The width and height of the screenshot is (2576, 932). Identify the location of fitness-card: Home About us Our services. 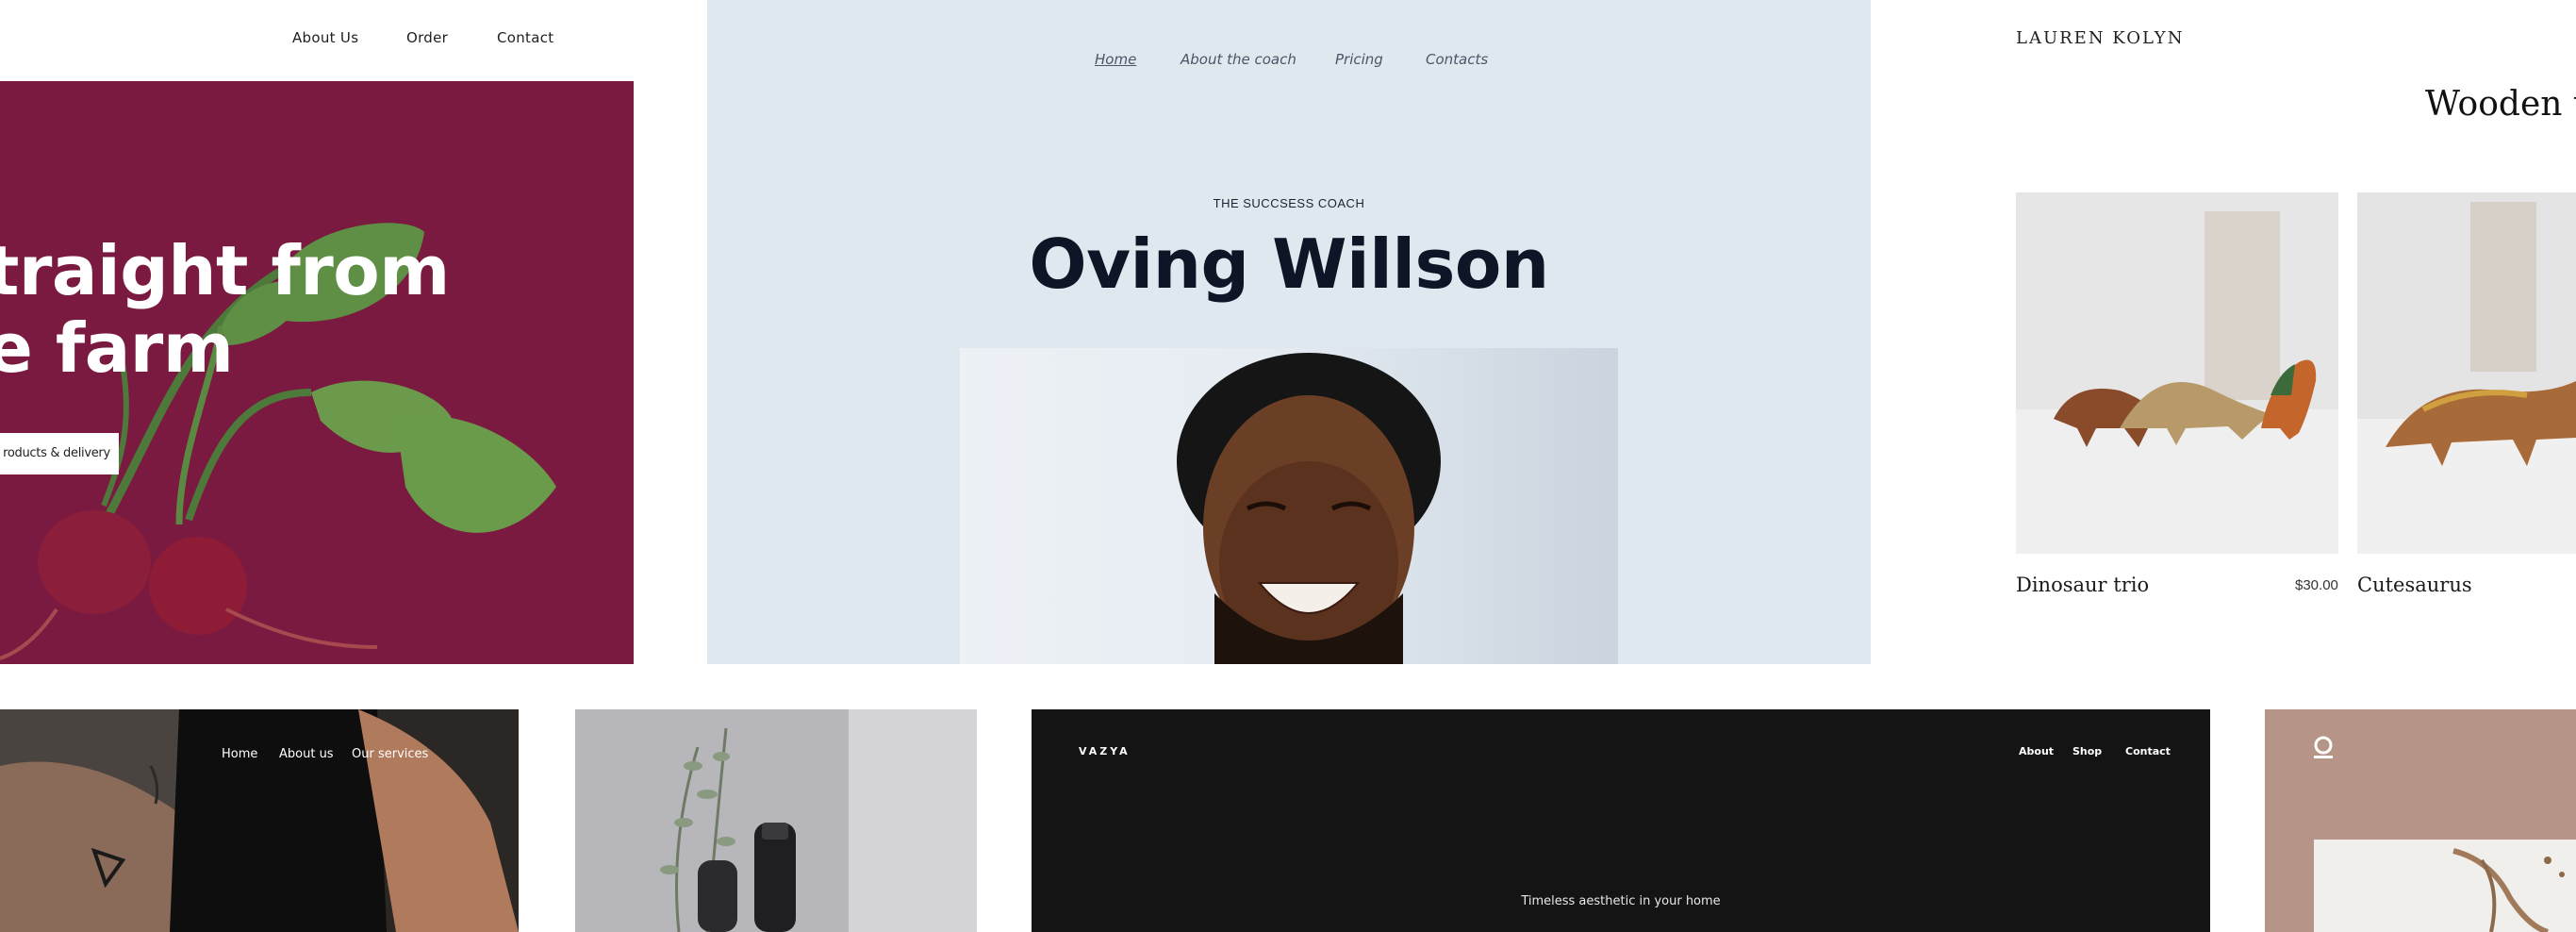
(259, 821).